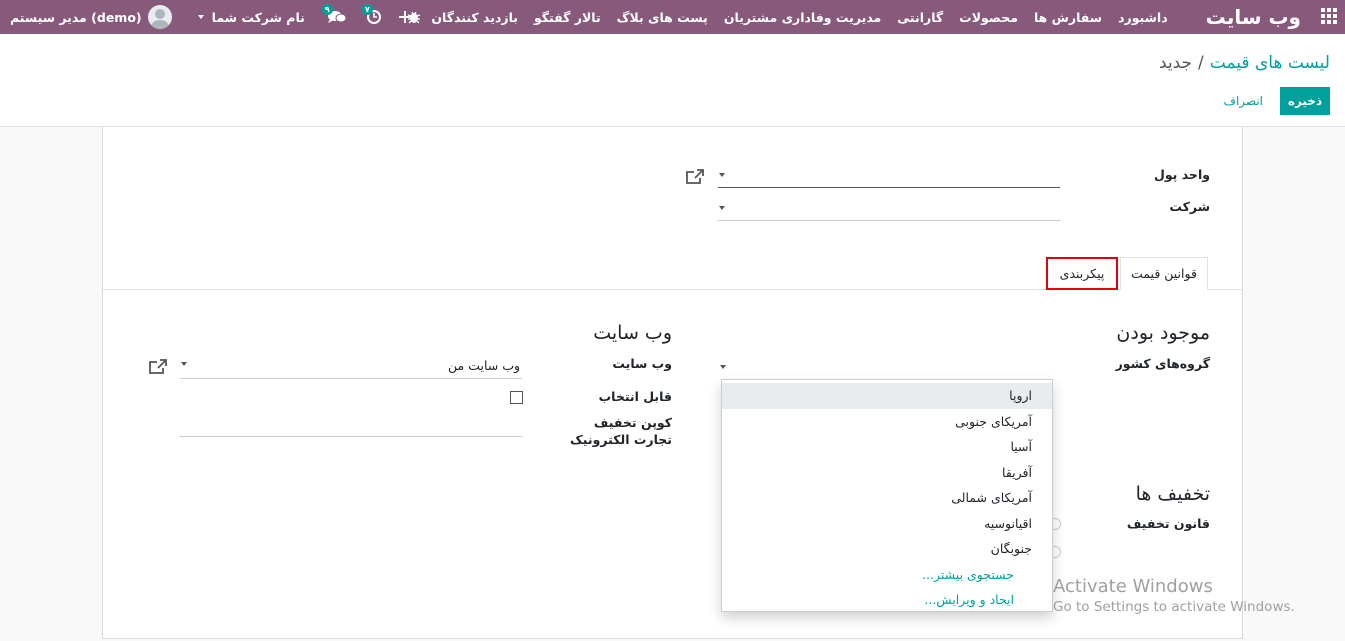 The image size is (1345, 641). Describe the element at coordinates (414, 17) in the screenshot. I see `bug-icon` at that location.